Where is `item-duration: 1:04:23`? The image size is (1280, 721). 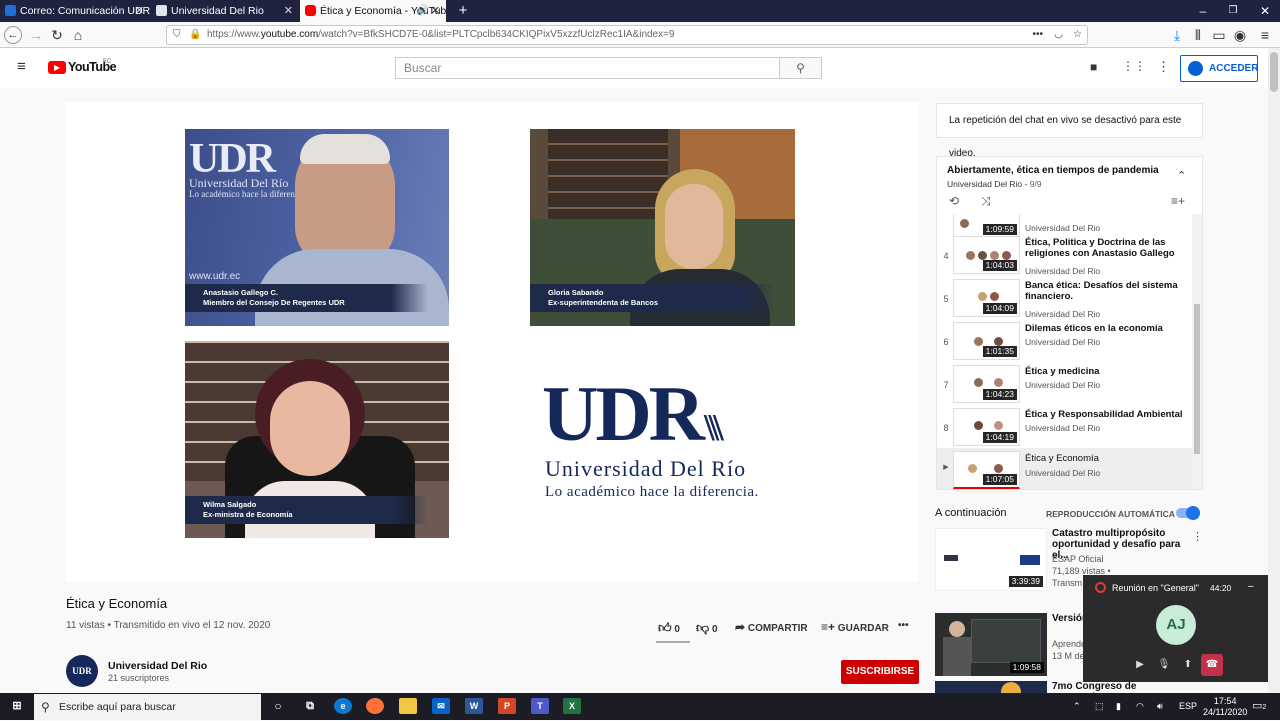
item-duration: 1:04:23 is located at coordinates (999, 394).